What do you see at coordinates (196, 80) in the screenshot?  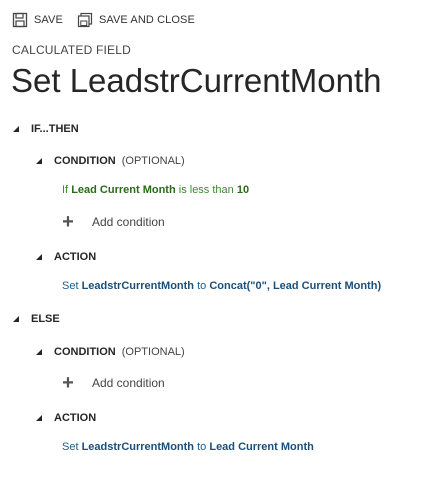 I see `page-title: Set LeadstrCurrentMonth` at bounding box center [196, 80].